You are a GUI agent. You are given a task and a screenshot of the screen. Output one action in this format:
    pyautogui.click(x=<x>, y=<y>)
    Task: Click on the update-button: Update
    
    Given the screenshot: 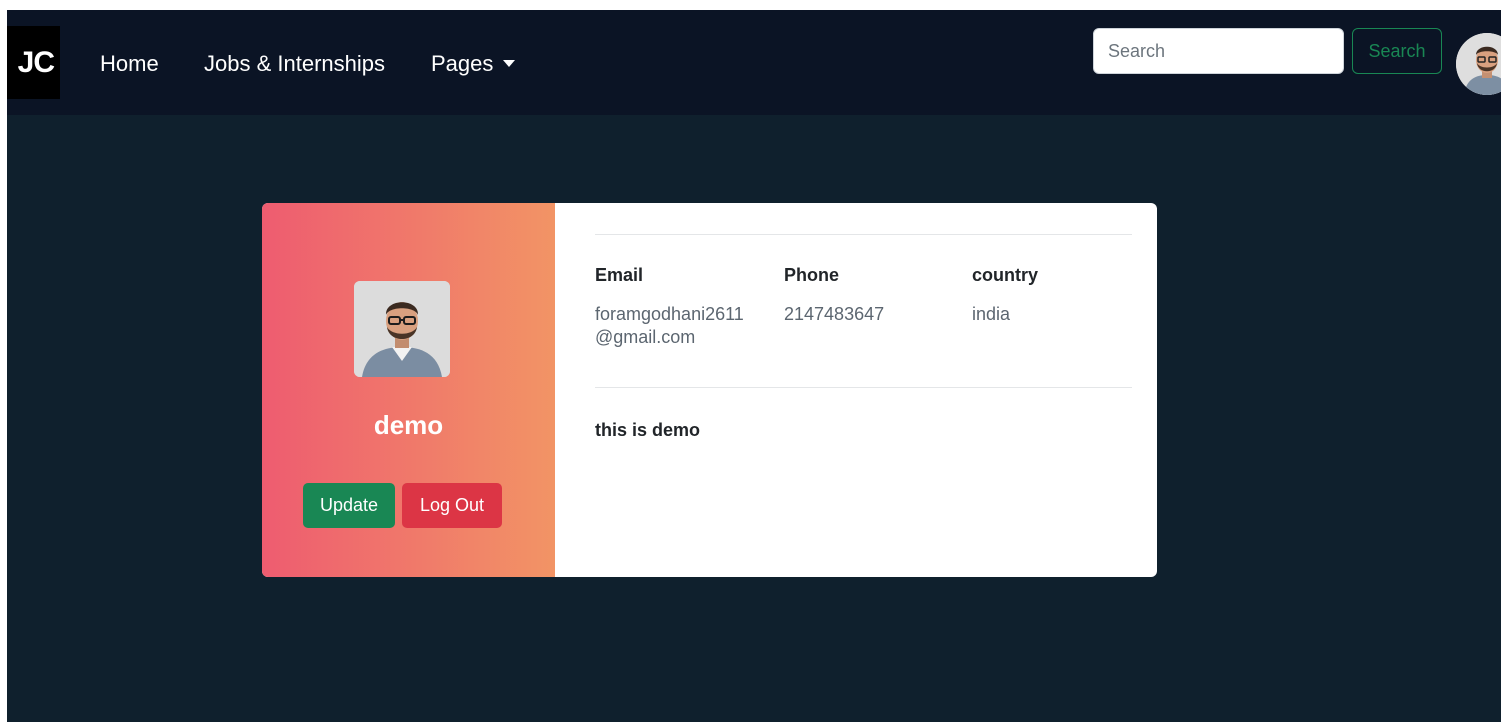 What is the action you would take?
    pyautogui.click(x=349, y=505)
    